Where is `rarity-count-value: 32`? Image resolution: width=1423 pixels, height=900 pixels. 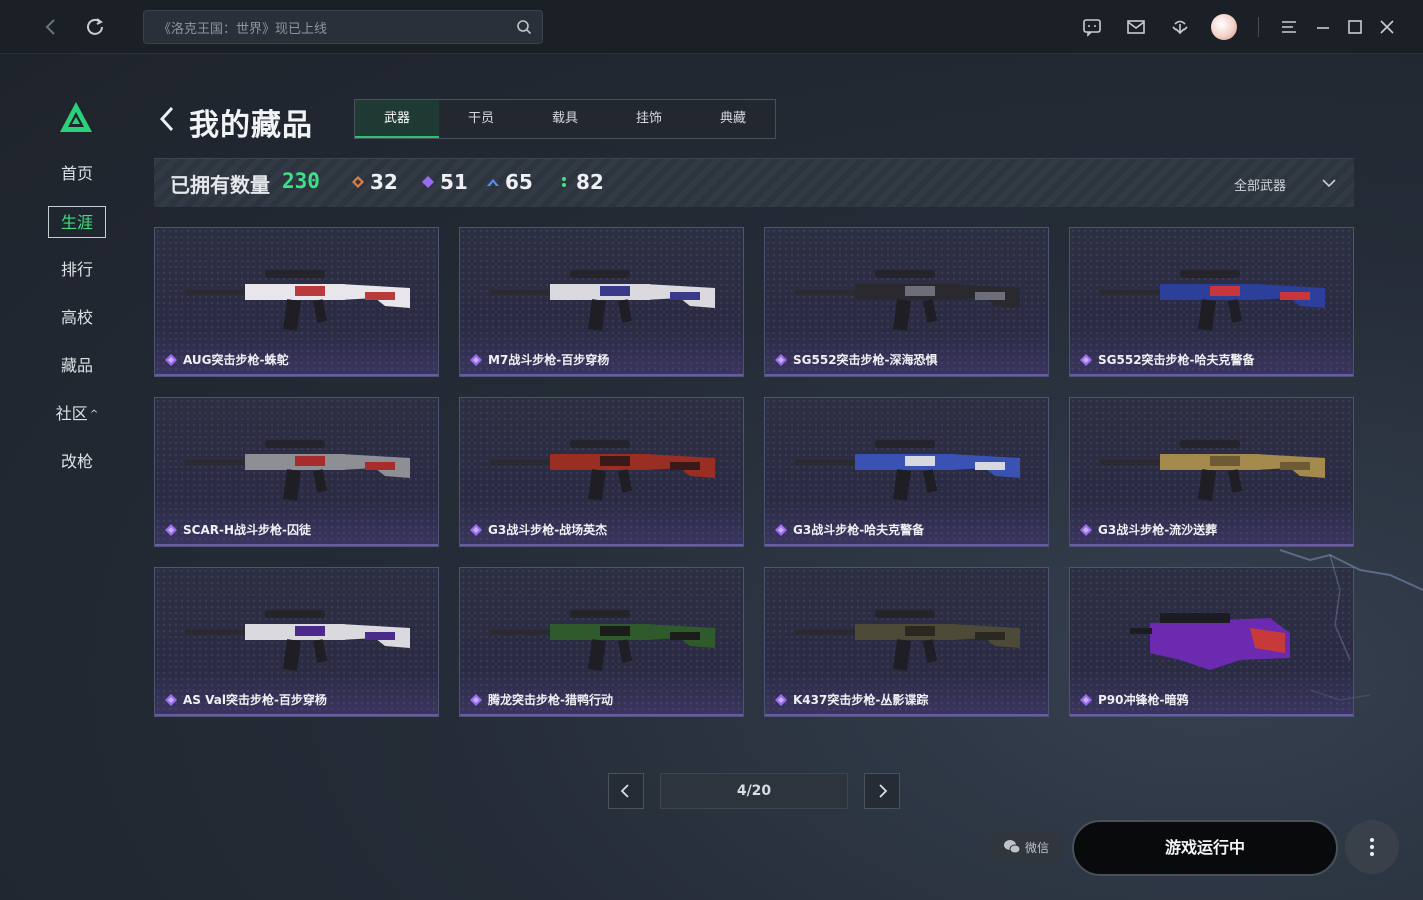
rarity-count-value: 32 is located at coordinates (384, 182).